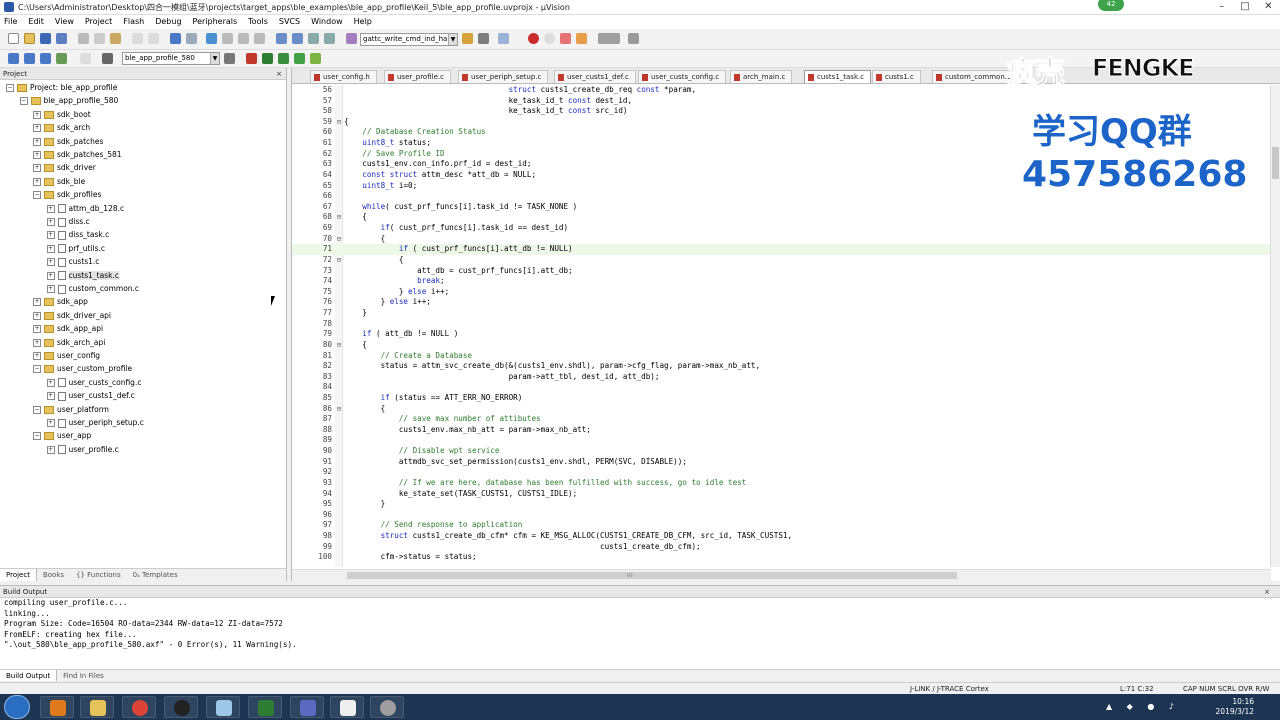 The width and height of the screenshot is (1280, 720). Describe the element at coordinates (781, 409) in the screenshot. I see `code-line: 86 ⊟ {` at that location.